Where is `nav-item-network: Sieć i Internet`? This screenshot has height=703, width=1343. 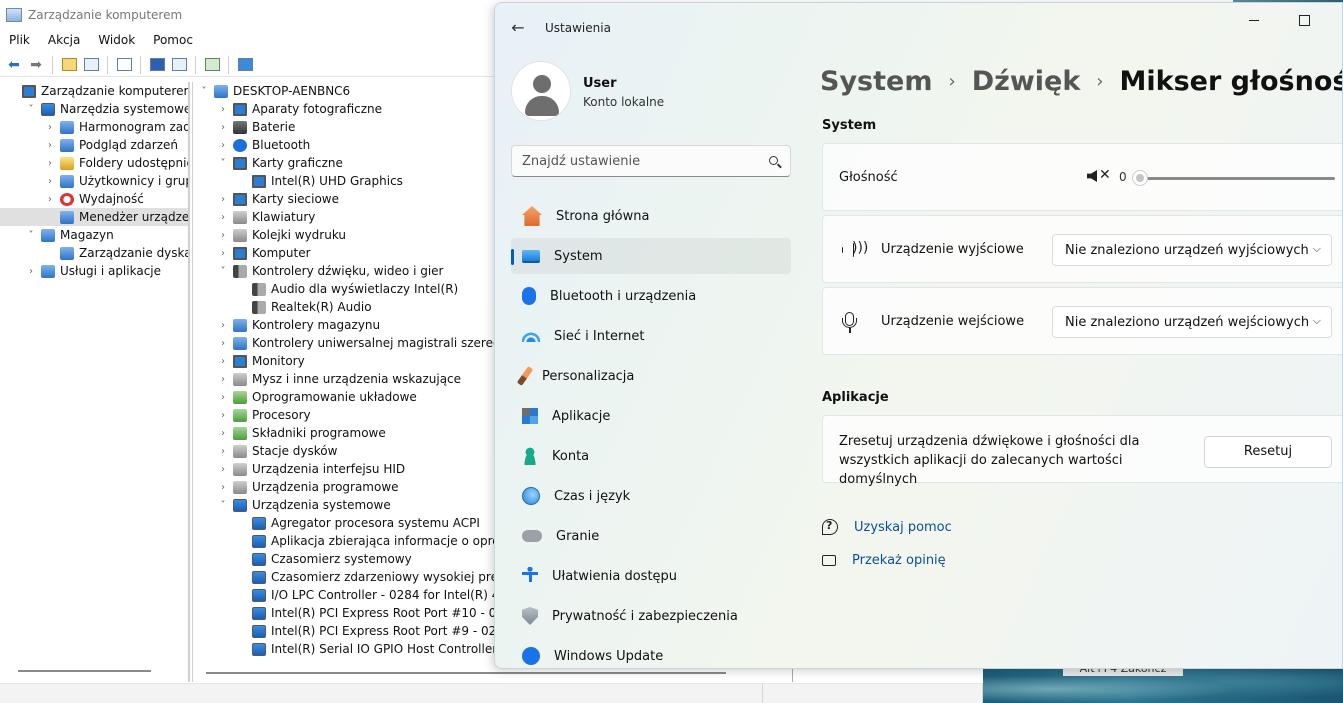
nav-item-network: Sieć i Internet is located at coordinates (651, 336).